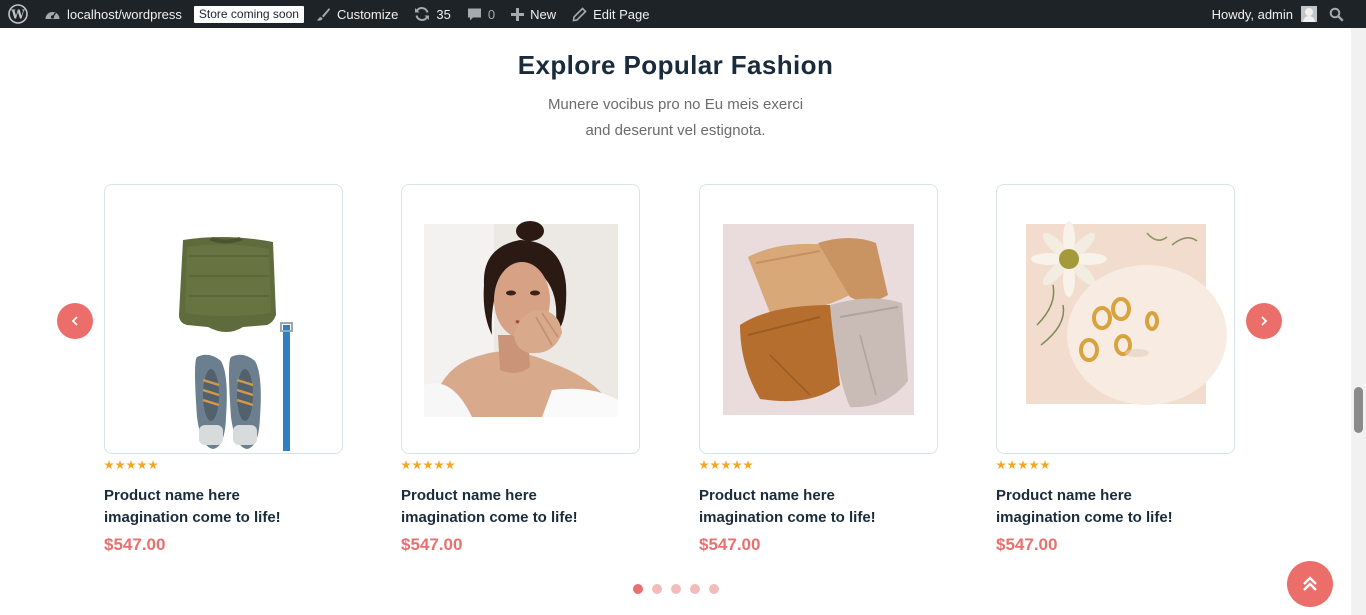 Image resolution: width=1366 pixels, height=615 pixels. I want to click on svg-text: W, so click(17, 15).